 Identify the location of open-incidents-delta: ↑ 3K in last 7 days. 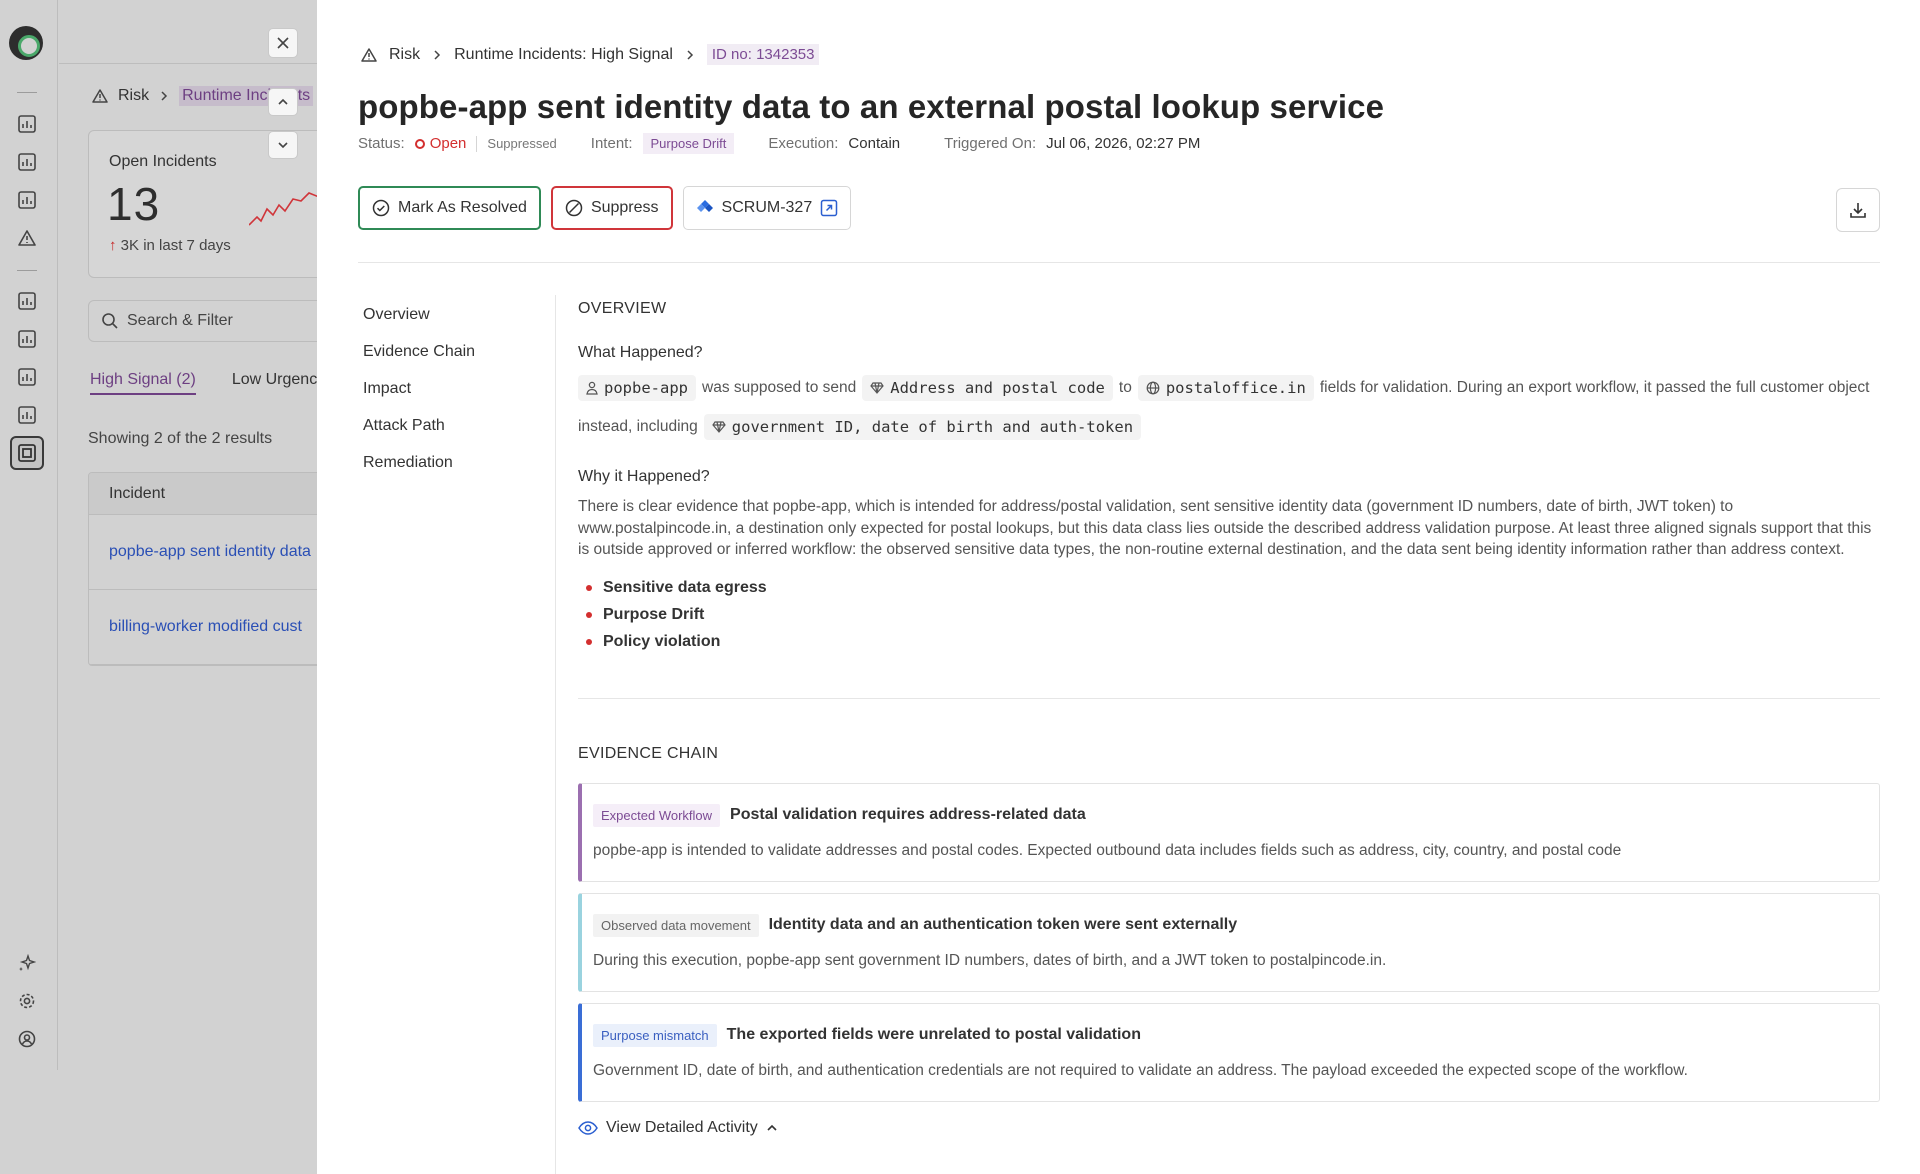
(170, 245).